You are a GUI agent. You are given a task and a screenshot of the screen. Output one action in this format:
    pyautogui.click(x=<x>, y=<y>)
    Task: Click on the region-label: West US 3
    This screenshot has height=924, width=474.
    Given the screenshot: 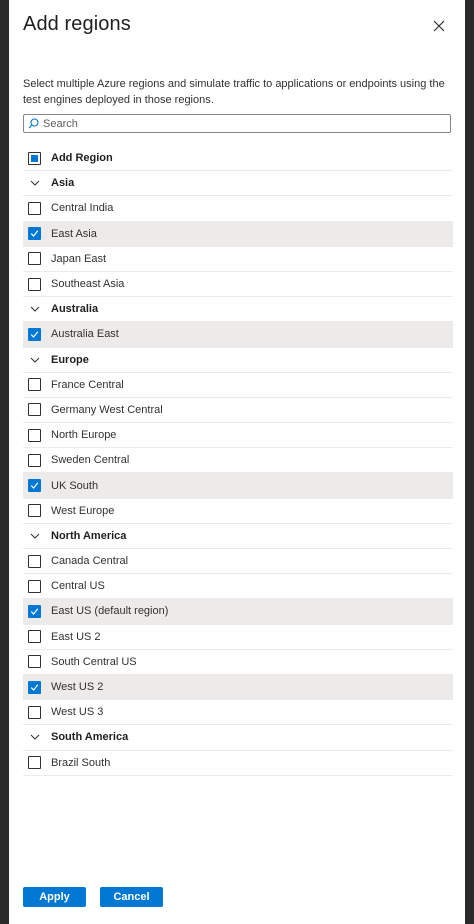 What is the action you would take?
    pyautogui.click(x=77, y=712)
    